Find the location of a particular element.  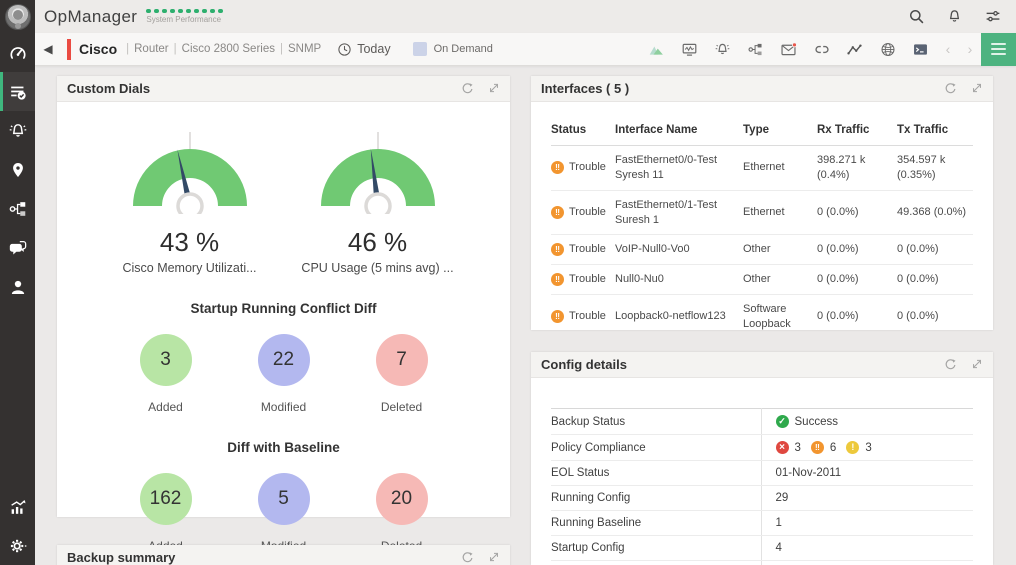

back-chevron-icon: ◀ is located at coordinates (48, 49).